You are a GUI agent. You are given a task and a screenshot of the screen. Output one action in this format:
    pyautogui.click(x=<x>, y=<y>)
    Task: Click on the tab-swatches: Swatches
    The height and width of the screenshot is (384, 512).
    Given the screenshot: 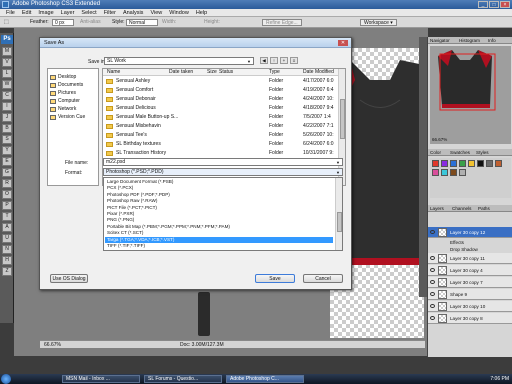 What is the action you would take?
    pyautogui.click(x=460, y=152)
    